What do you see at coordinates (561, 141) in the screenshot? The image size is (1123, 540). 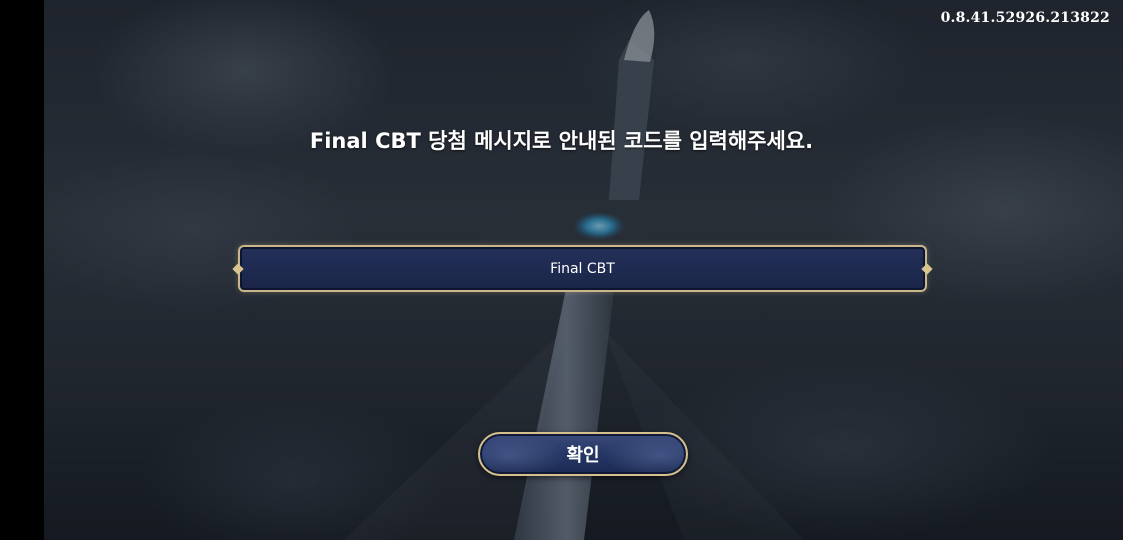 I see `code-entry-instruction: Final CBT 당첨 메시지로 안내된 코드를 입력해주세요.` at bounding box center [561, 141].